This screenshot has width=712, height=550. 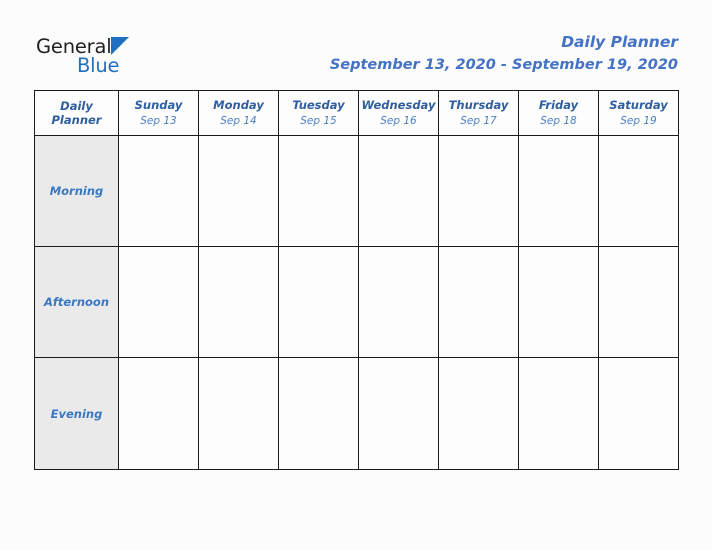 I want to click on day-name: Friday, so click(x=558, y=104).